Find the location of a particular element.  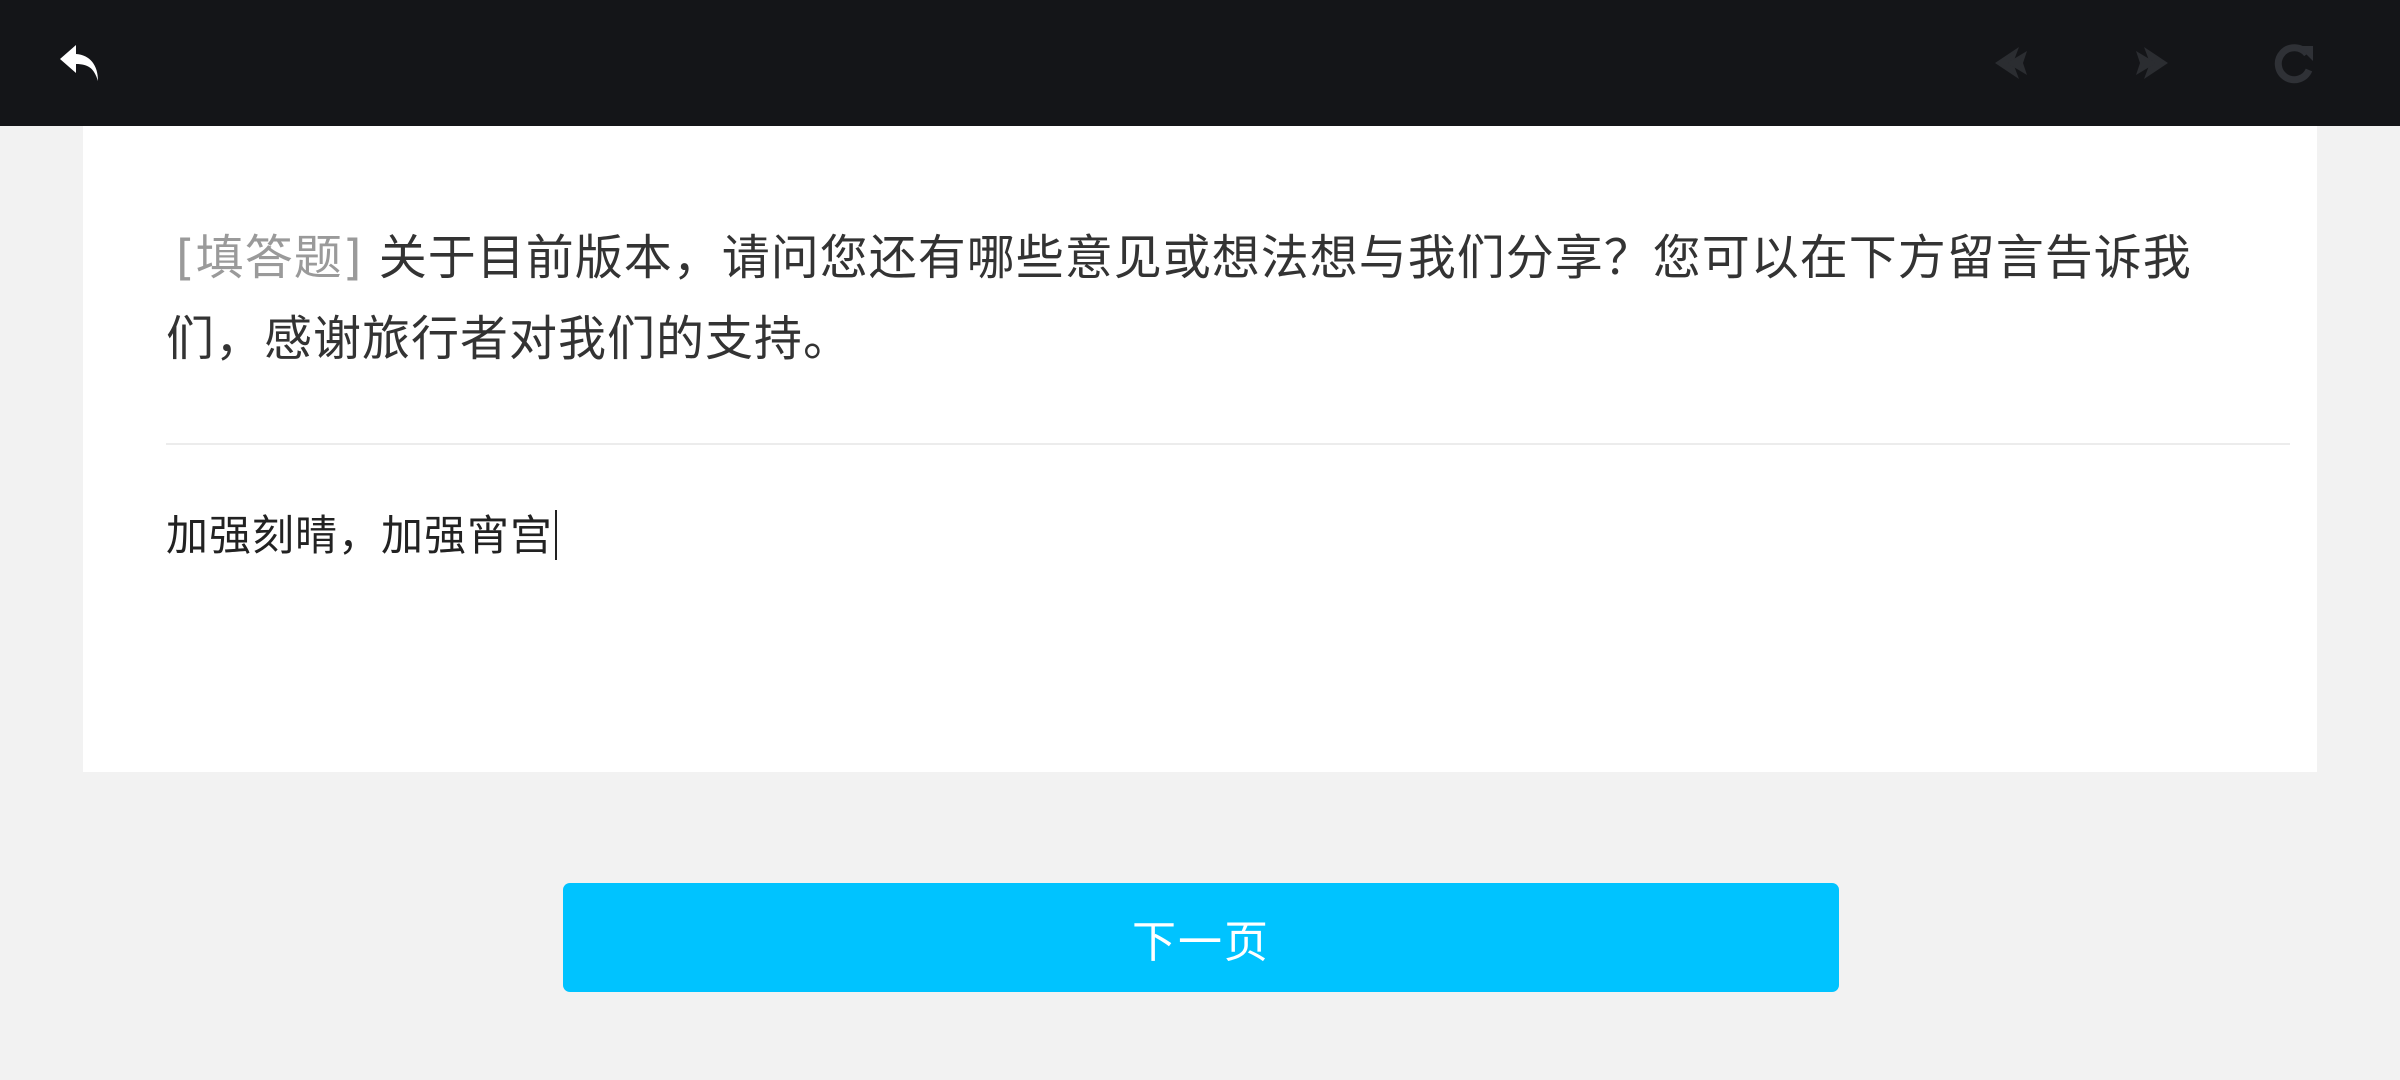

divider is located at coordinates (1228, 444).